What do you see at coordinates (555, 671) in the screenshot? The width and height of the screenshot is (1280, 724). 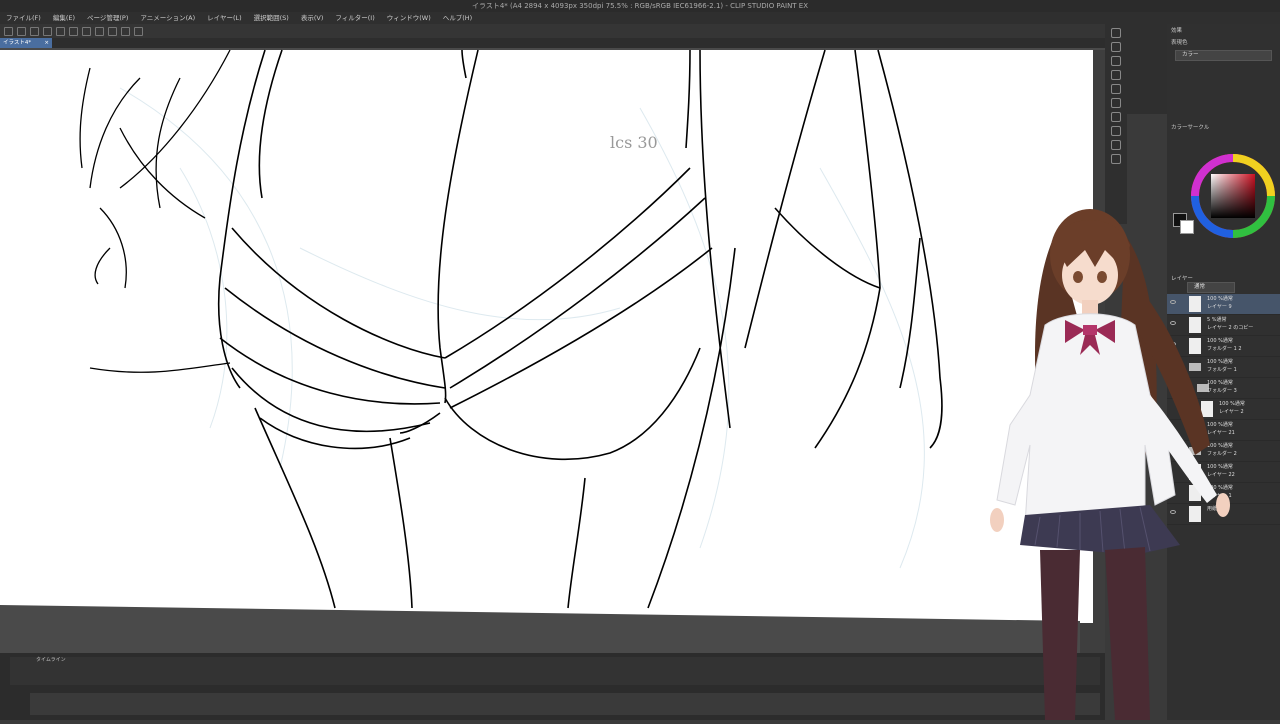 I see `timeline-toolbar` at bounding box center [555, 671].